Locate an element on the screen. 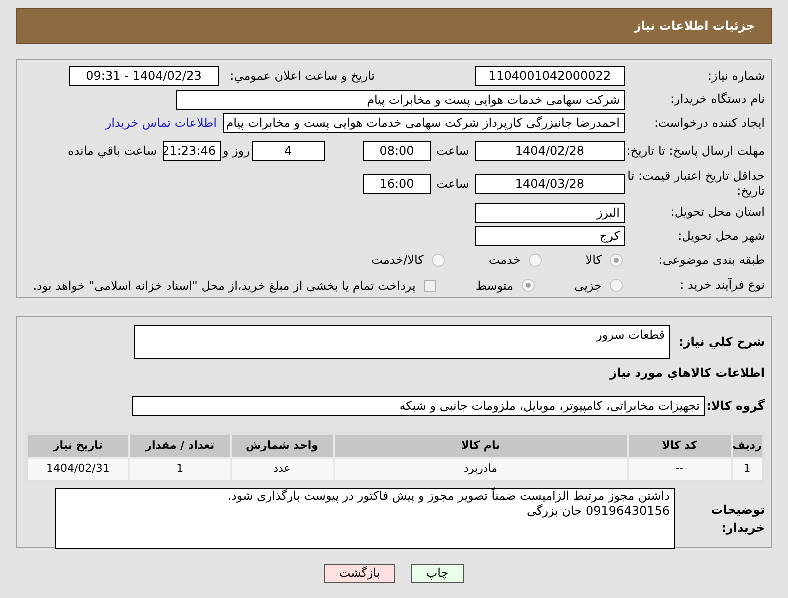 This screenshot has height=598, width=788. field-label: ایجاد کننده درخواست: is located at coordinates (709, 123).